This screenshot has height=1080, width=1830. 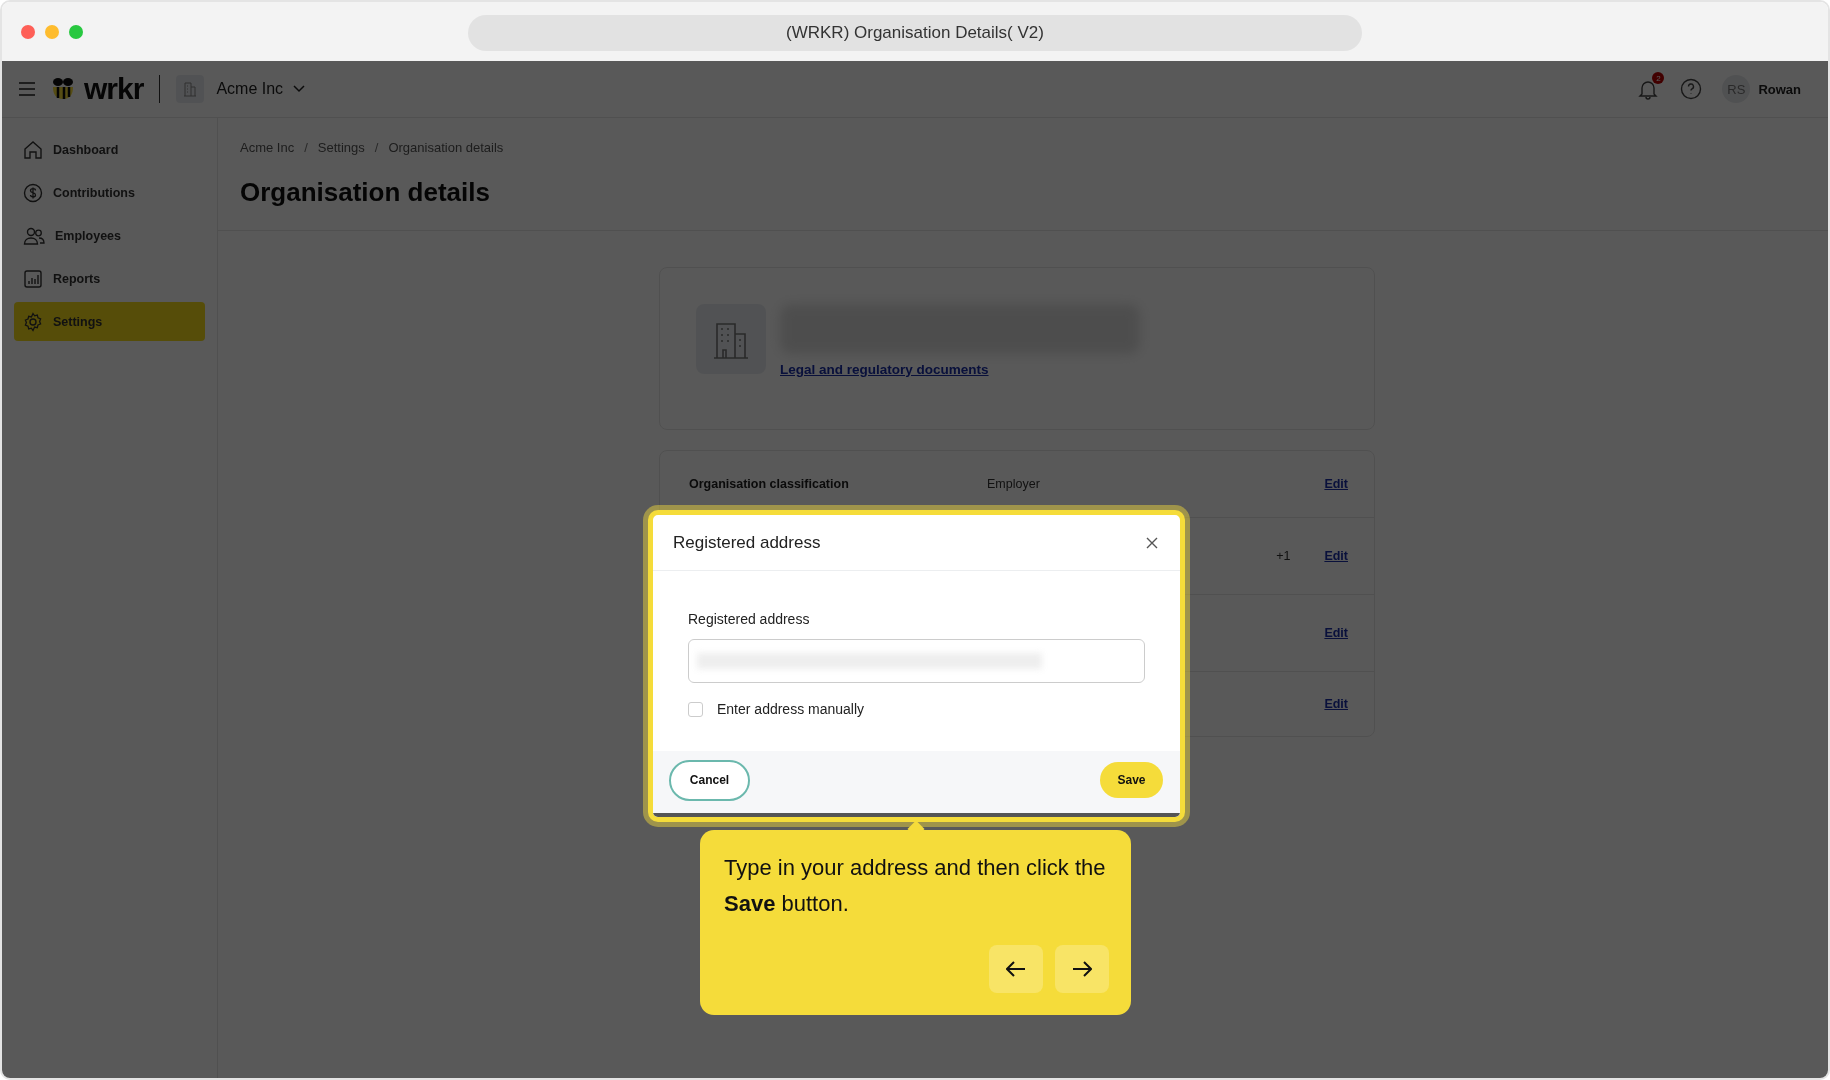 What do you see at coordinates (1691, 89) in the screenshot?
I see `help-icon` at bounding box center [1691, 89].